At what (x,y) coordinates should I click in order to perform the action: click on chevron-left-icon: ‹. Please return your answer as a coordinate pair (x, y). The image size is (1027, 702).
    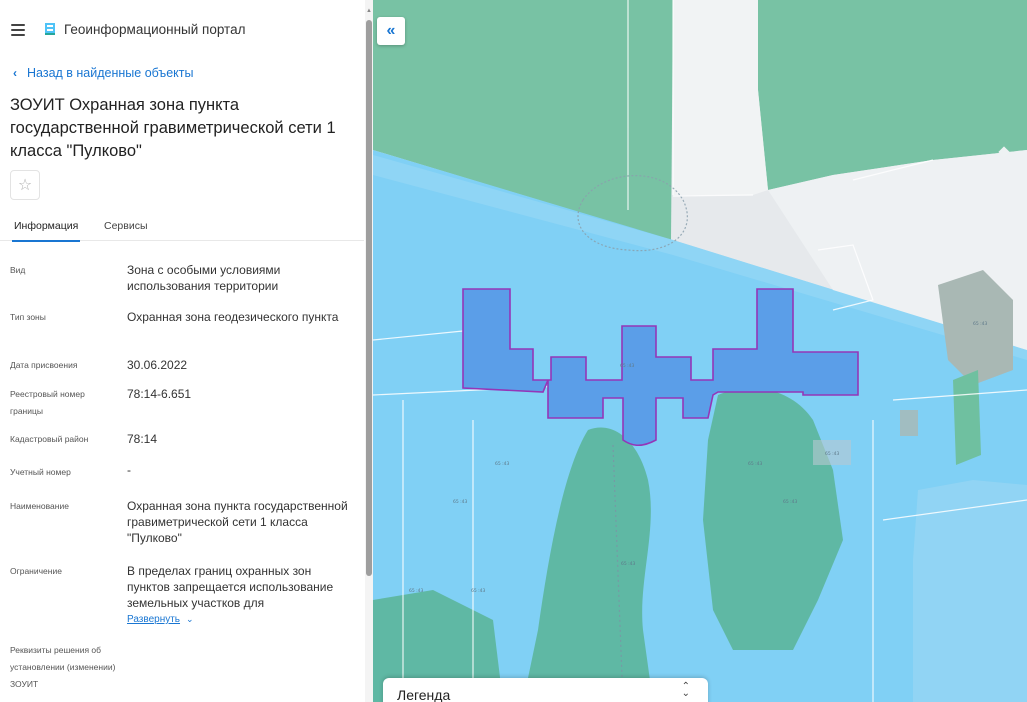
    Looking at the image, I should click on (15, 73).